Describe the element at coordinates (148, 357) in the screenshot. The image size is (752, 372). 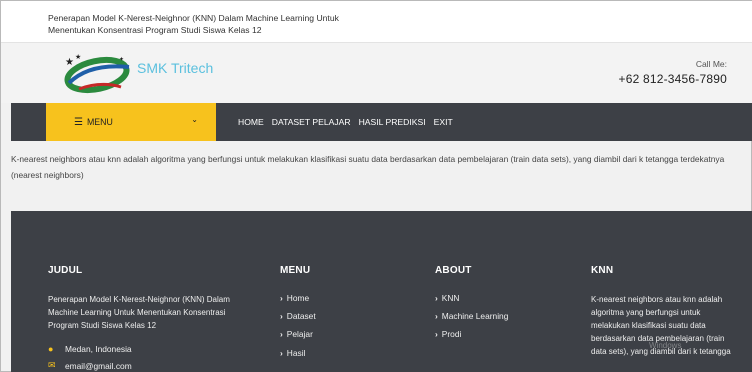
I see `footer-contact: ● Medan, Indonesia ✉ email@gmail.com` at that location.